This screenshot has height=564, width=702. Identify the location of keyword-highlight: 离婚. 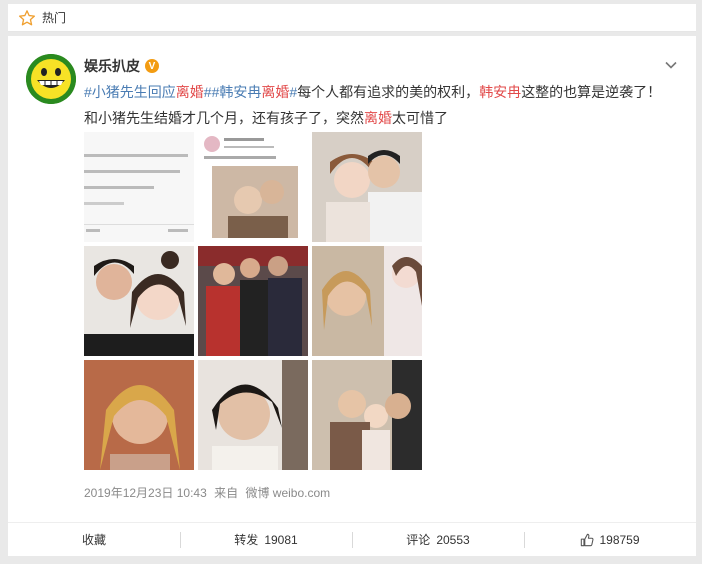
(378, 118).